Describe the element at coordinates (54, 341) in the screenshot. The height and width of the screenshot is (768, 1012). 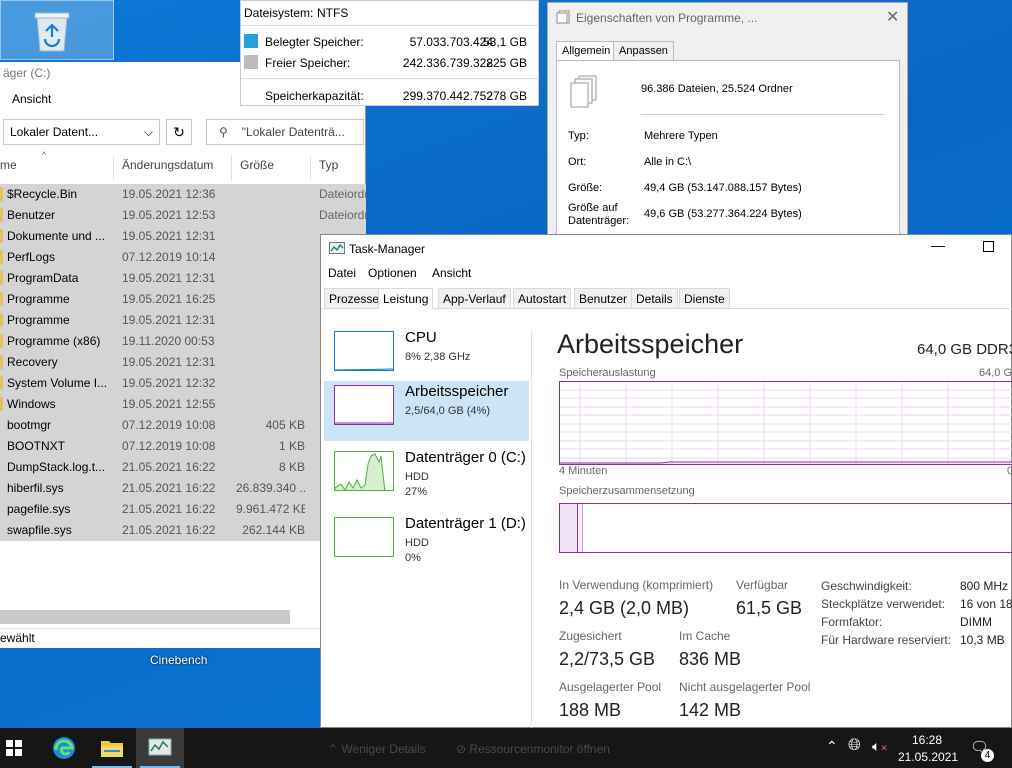
I see `file-name: Programme (x86)` at that location.